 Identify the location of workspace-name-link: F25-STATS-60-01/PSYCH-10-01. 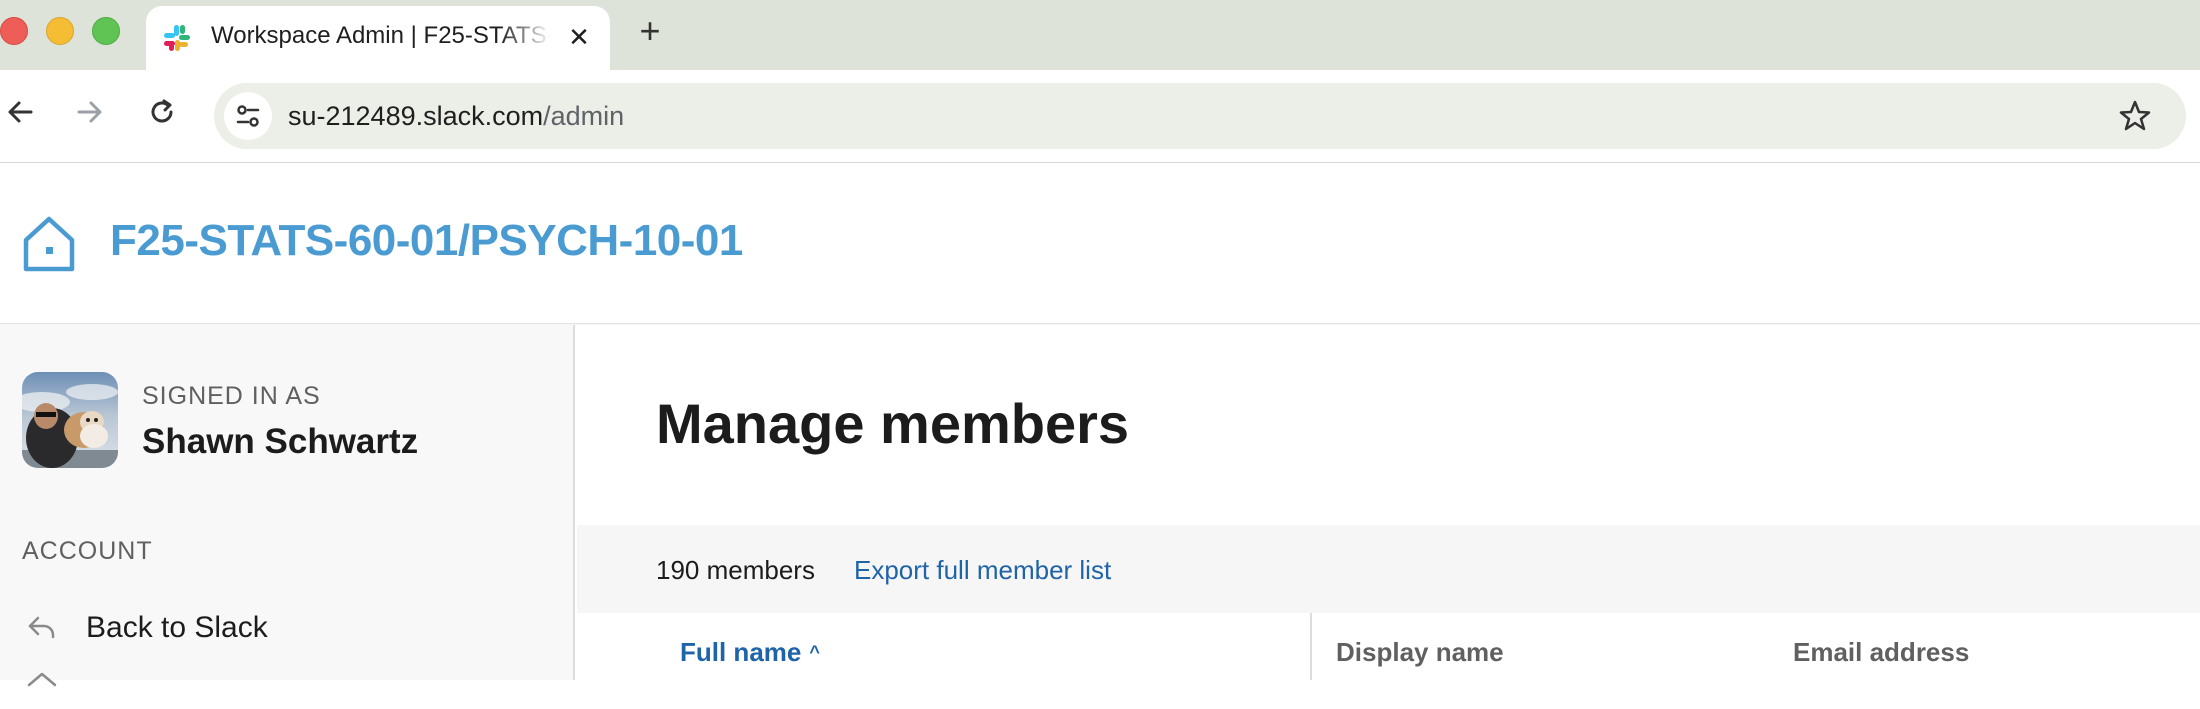
(426, 241).